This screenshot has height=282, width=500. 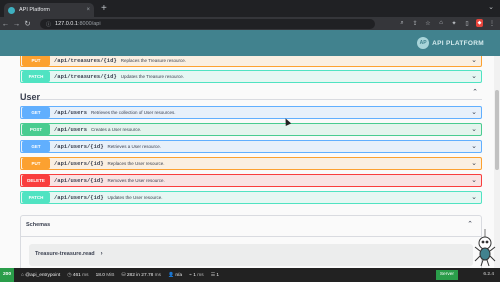 What do you see at coordinates (454, 23) in the screenshot?
I see `extensions-icon: ✦` at bounding box center [454, 23].